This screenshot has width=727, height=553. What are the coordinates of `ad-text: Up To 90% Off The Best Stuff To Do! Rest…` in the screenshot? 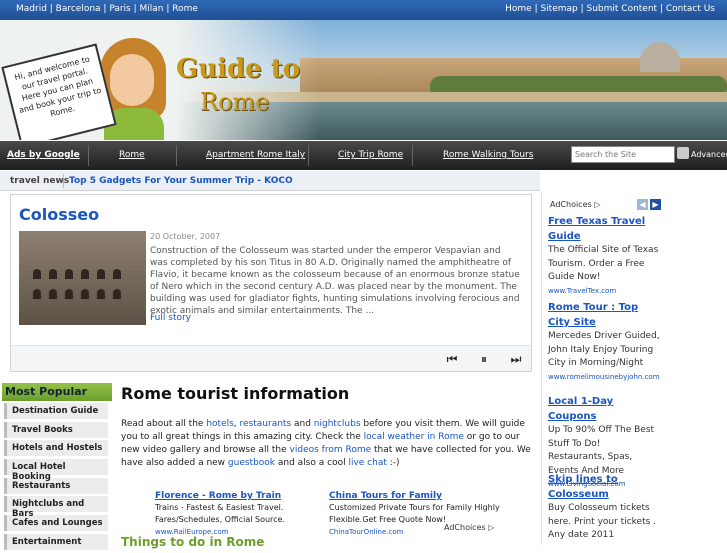 It's located at (601, 450).